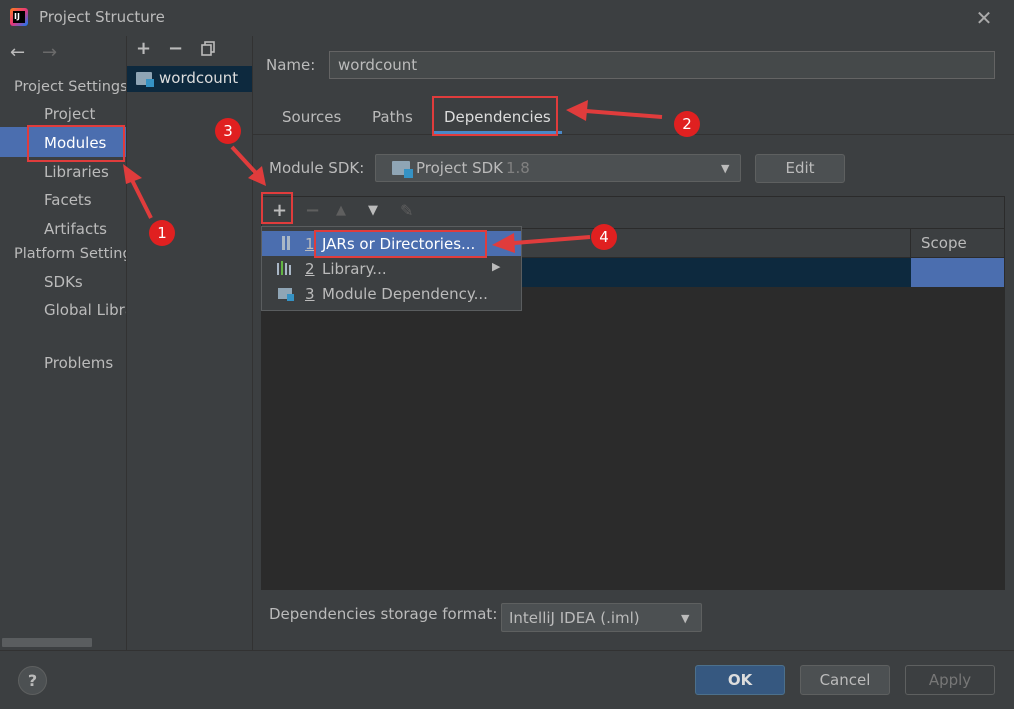 This screenshot has width=1014, height=709. Describe the element at coordinates (393, 176) in the screenshot. I see `annotation-arrows` at that location.